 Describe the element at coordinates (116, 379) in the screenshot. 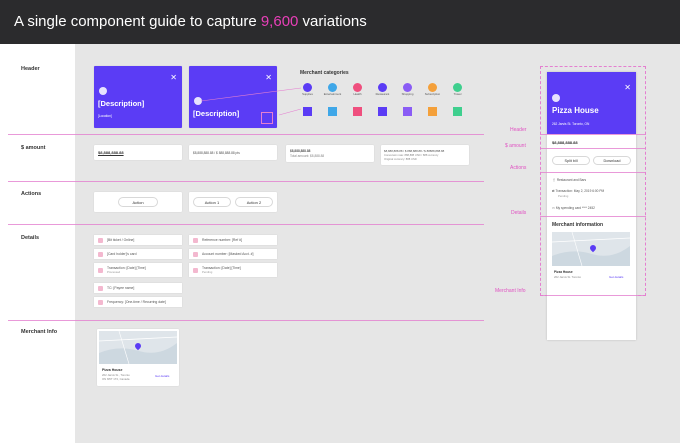

I see `merchant-address: ON M5T 1T2, Canada` at that location.